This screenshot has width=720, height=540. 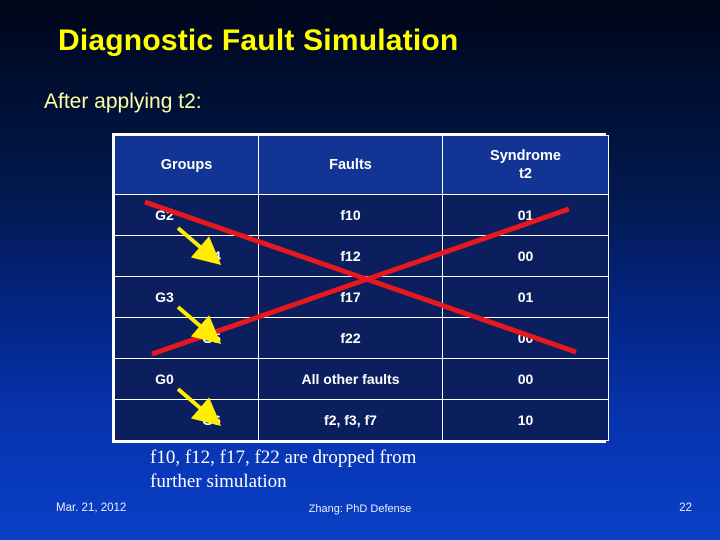 I want to click on table-row: G0 All other faults 00, so click(x=361, y=379).